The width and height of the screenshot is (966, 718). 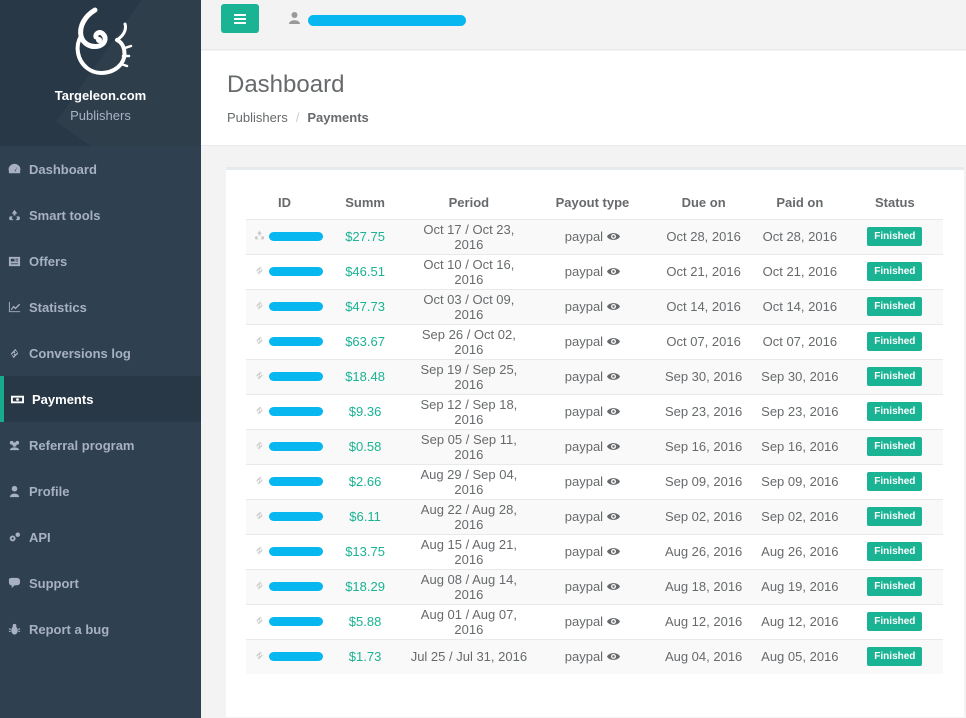 I want to click on page-heading: Dashboard Publishers / Payments, so click(x=583, y=98).